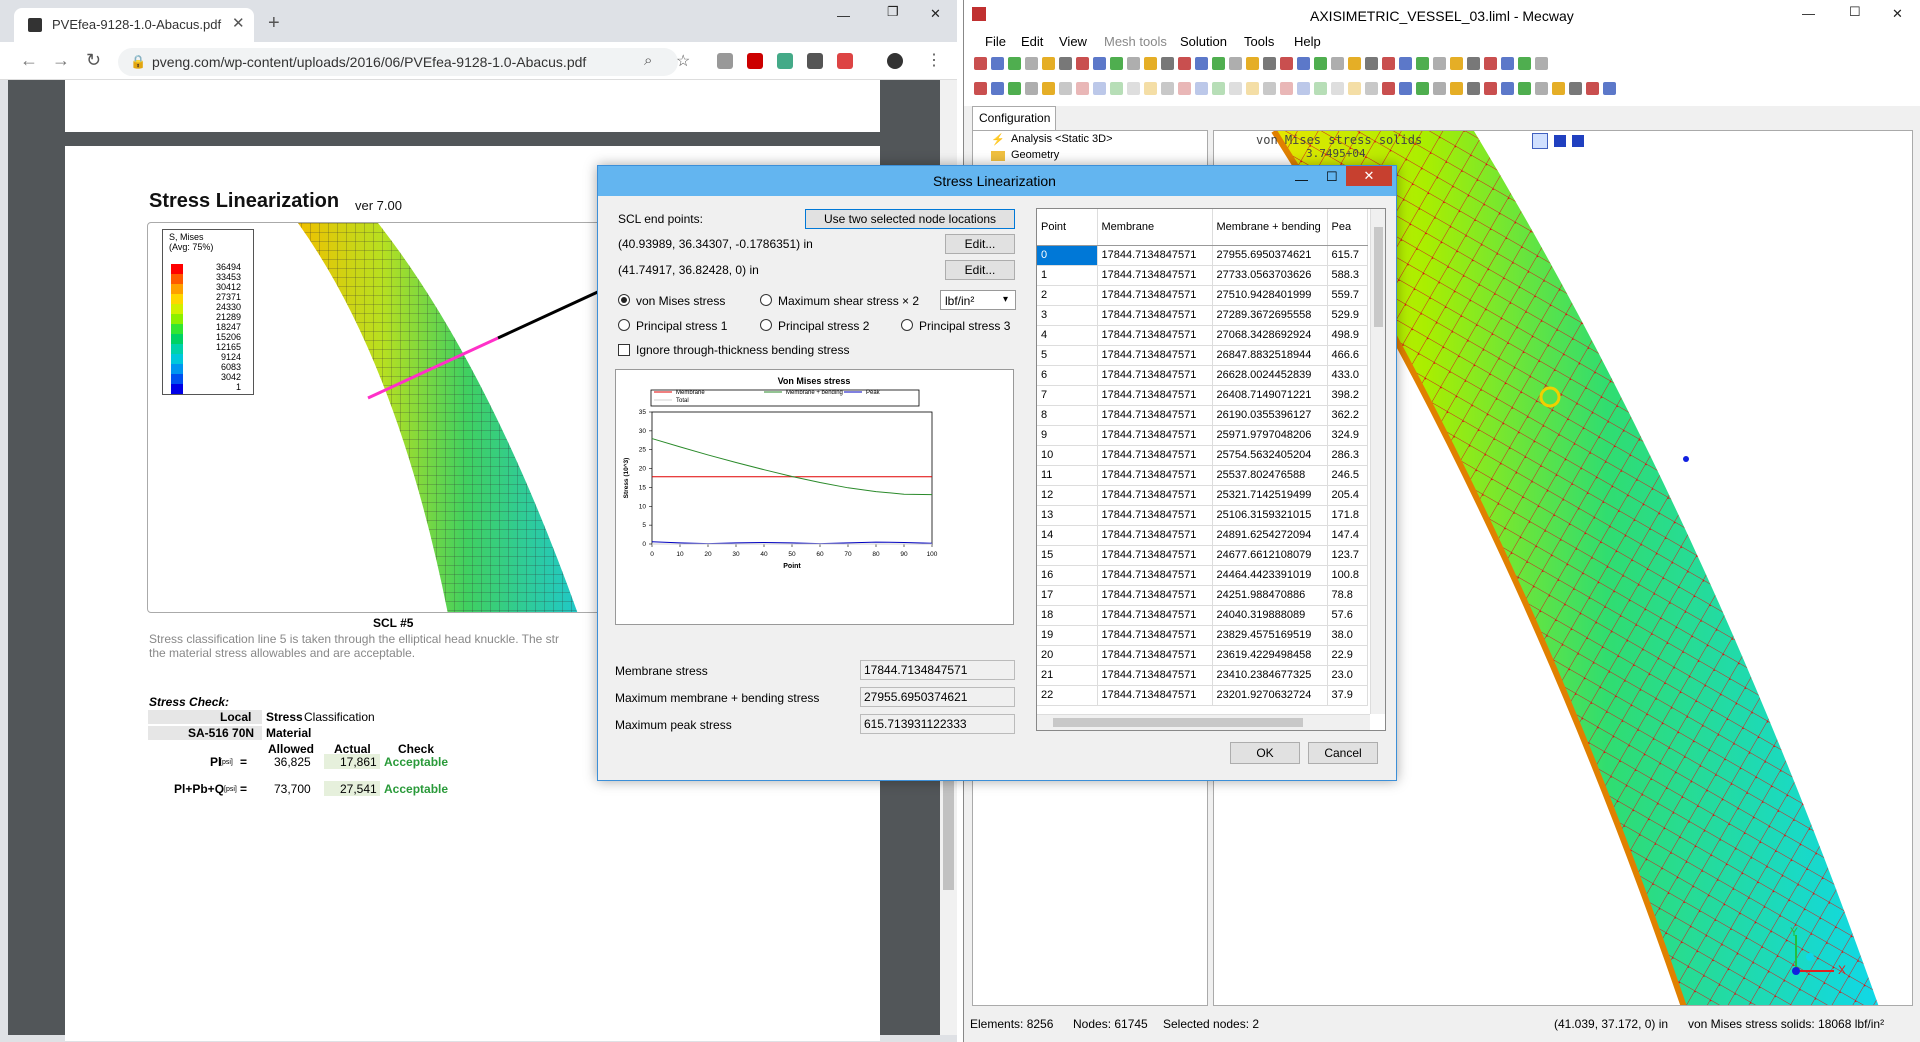 The width and height of the screenshot is (1920, 1042). Describe the element at coordinates (1014, 118) in the screenshot. I see `tab-configuration: Configuration` at that location.